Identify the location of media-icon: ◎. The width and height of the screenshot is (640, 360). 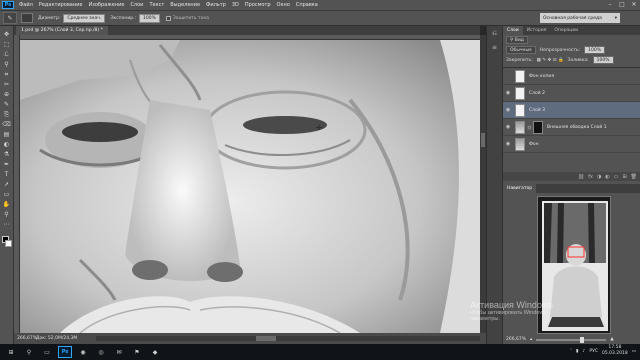
(101, 352).